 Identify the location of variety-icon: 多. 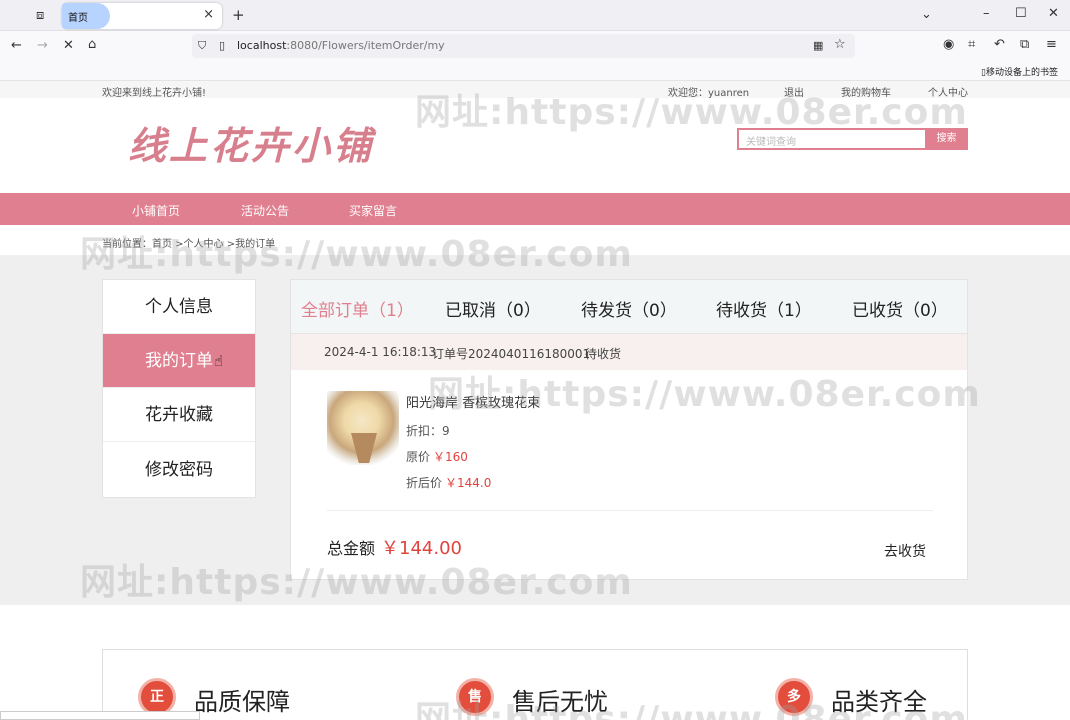
(794, 697).